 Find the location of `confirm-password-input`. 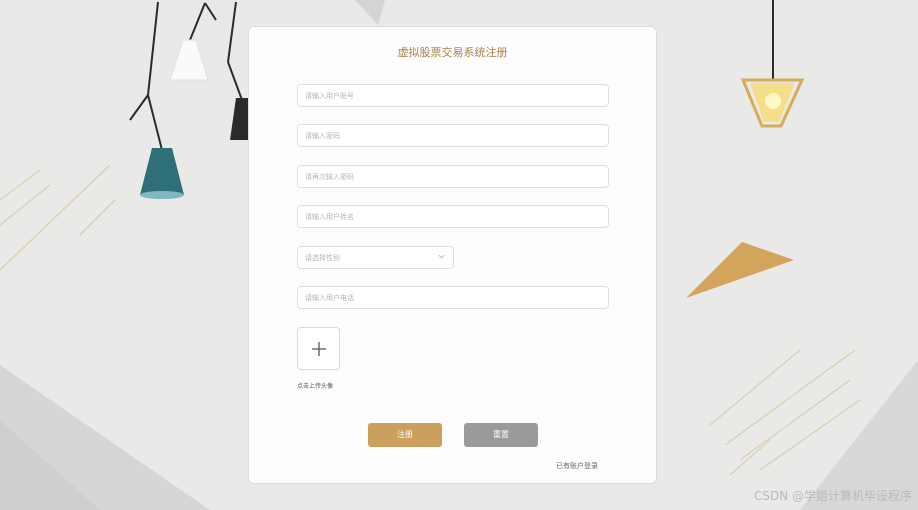

confirm-password-input is located at coordinates (453, 176).